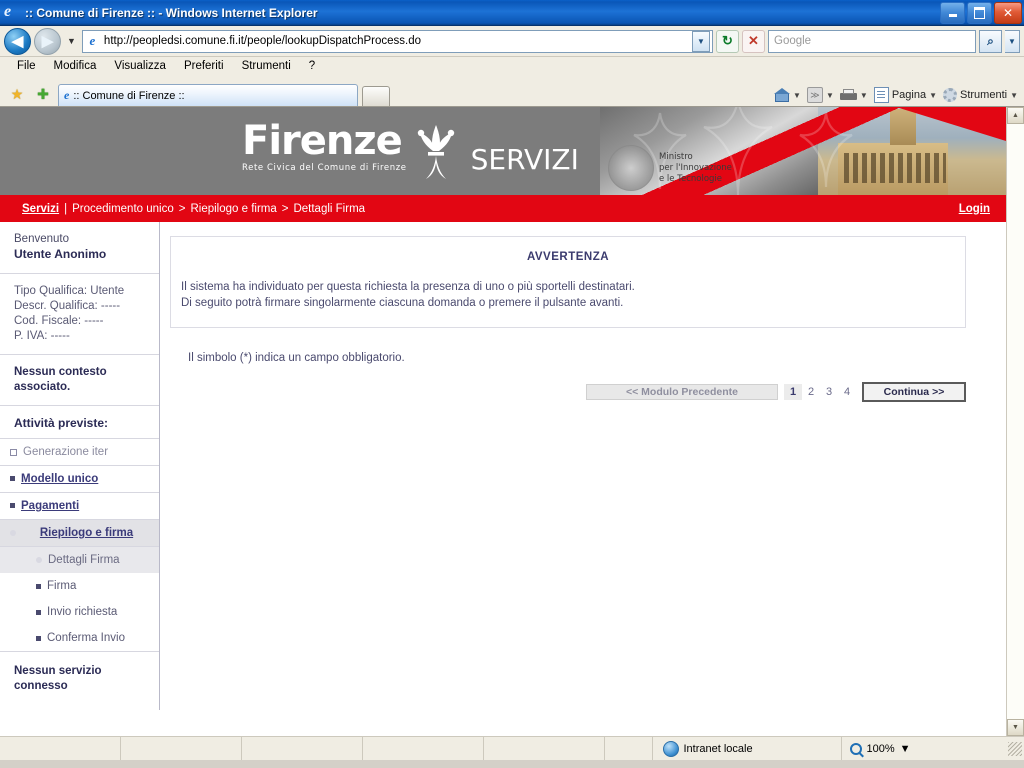  I want to click on address-dropdown-icon: ▼, so click(701, 41).